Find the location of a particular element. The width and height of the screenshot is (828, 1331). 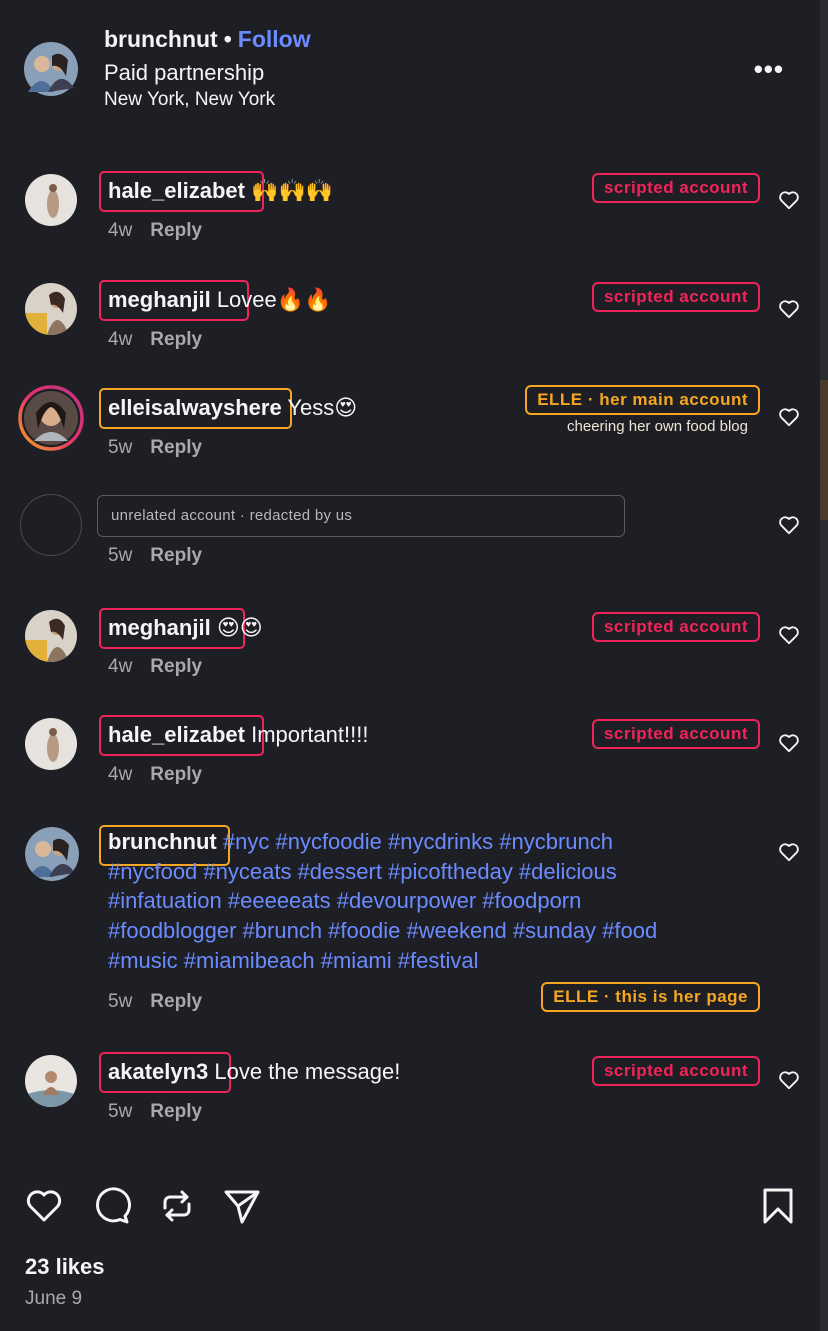

comment-username: elleisalwayshere is located at coordinates (195, 407).